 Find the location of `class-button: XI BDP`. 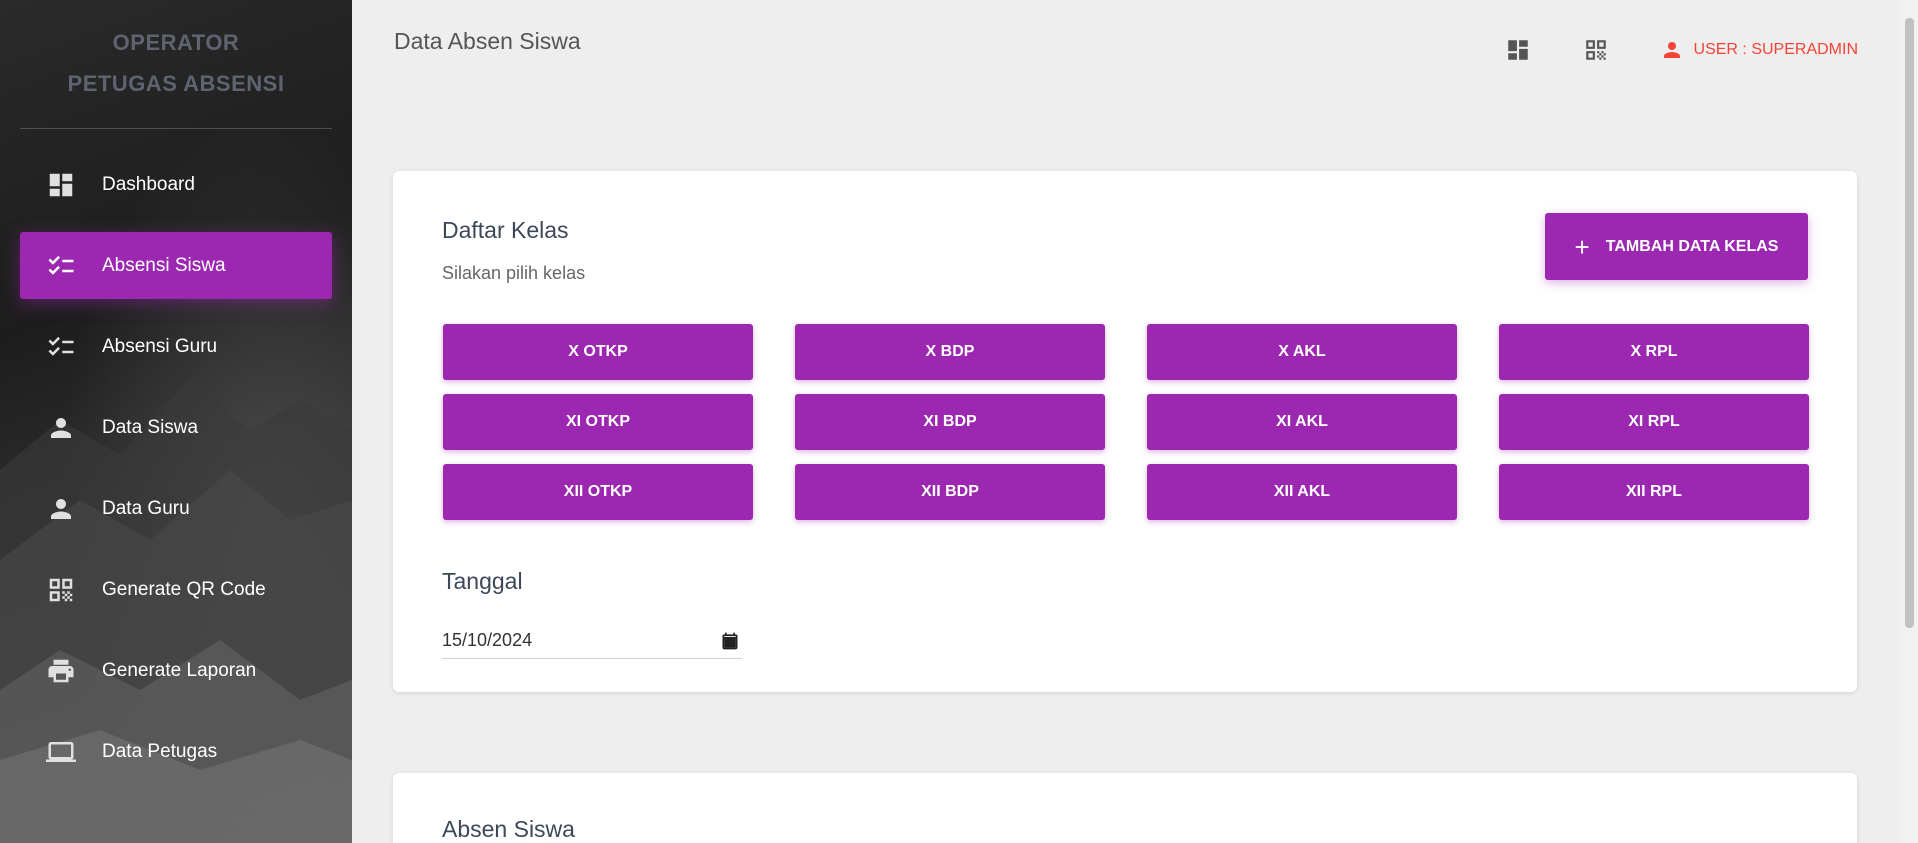

class-button: XI BDP is located at coordinates (950, 422).